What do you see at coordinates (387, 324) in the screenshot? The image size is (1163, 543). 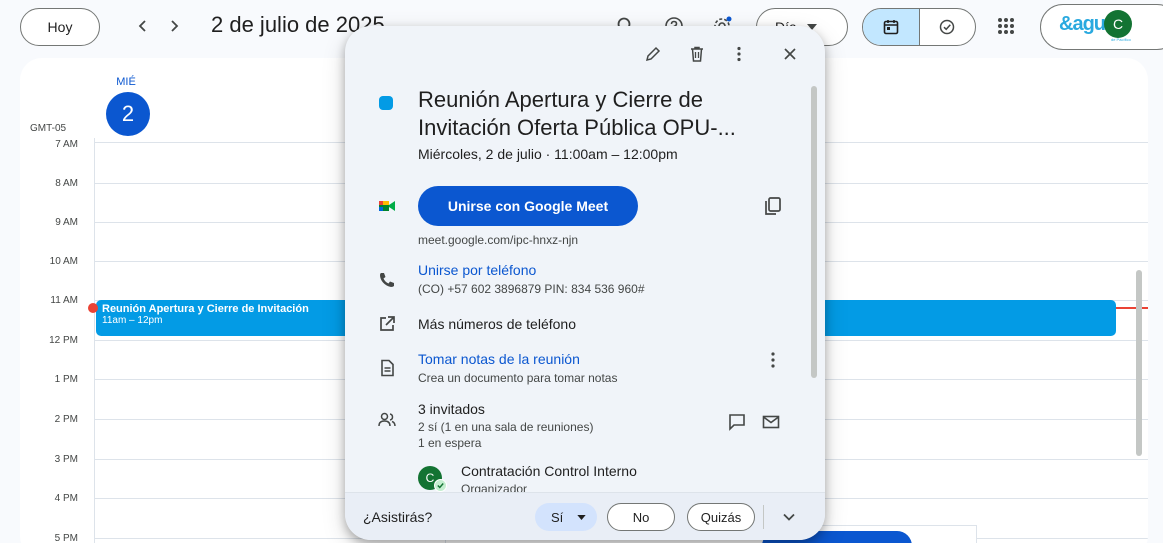 I see `open-external-icon` at bounding box center [387, 324].